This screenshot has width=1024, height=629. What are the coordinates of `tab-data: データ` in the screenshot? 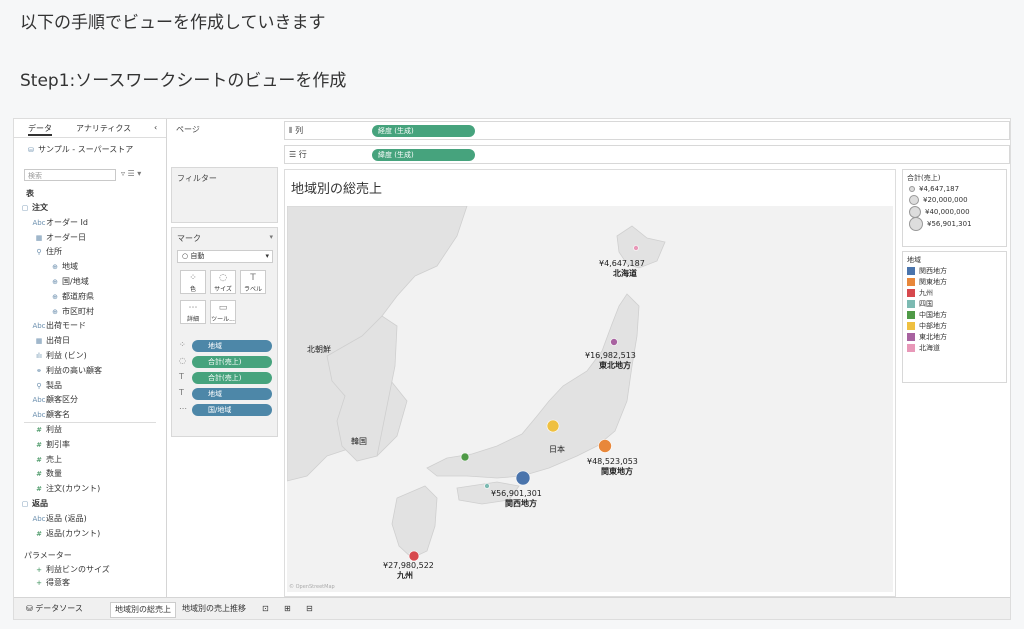 It's located at (40, 129).